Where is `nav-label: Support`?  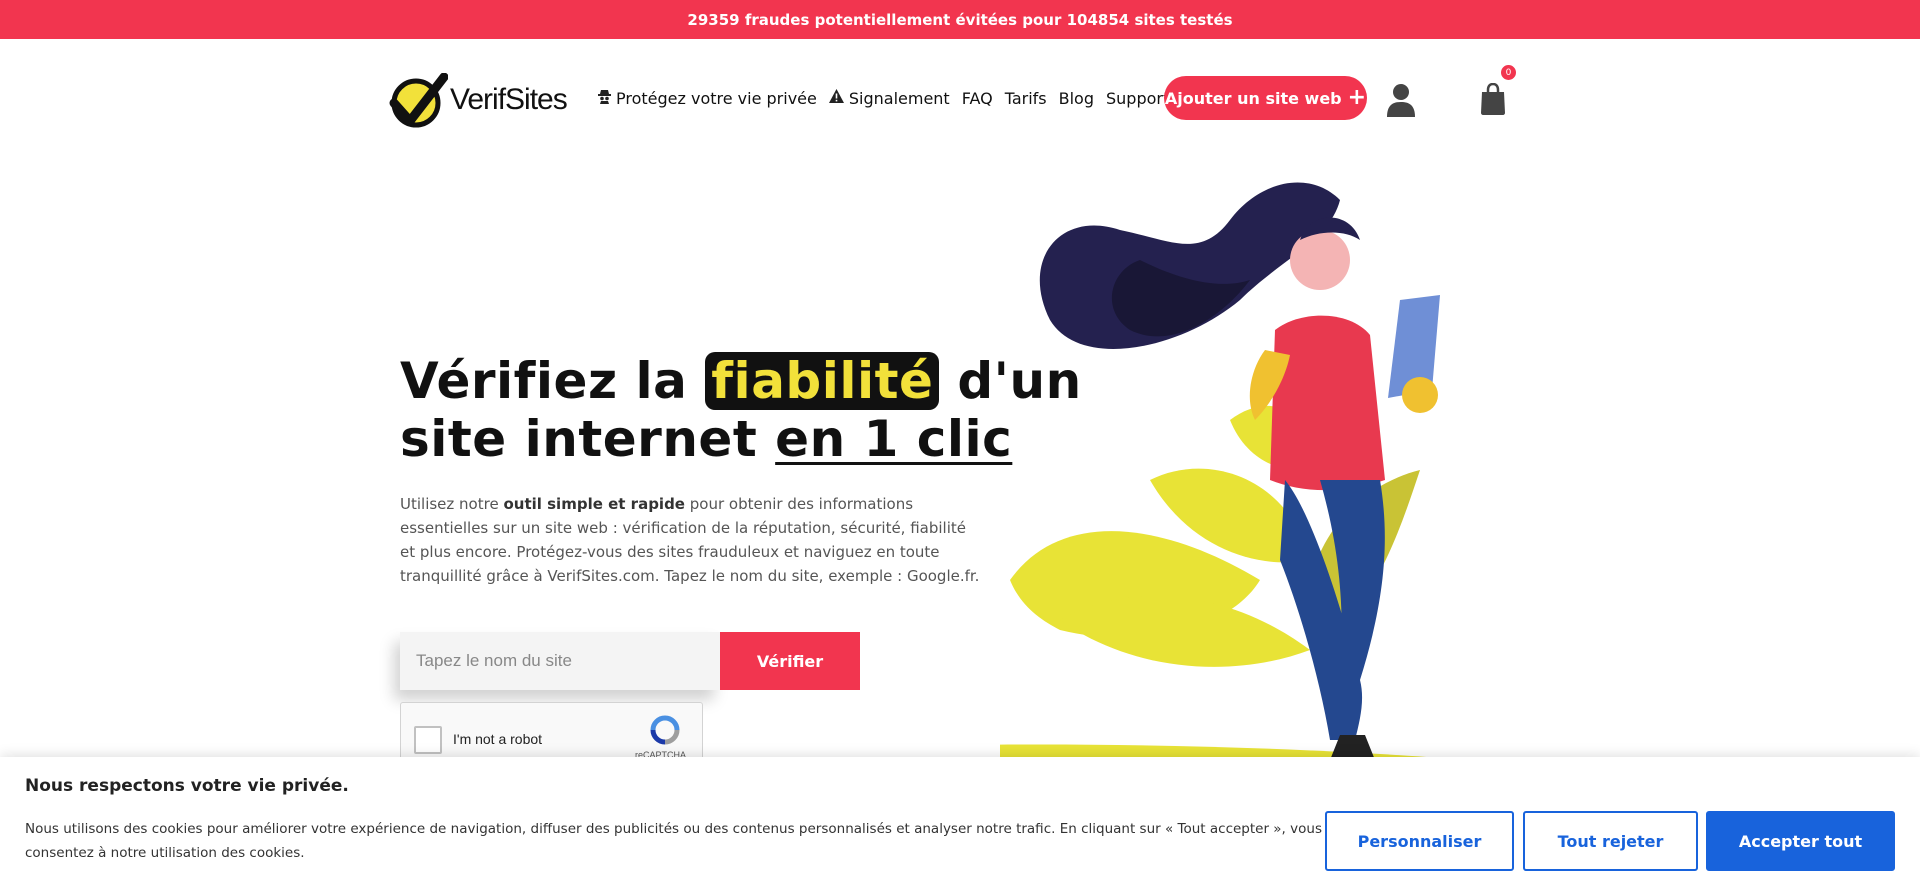
nav-label: Support is located at coordinates (1138, 98).